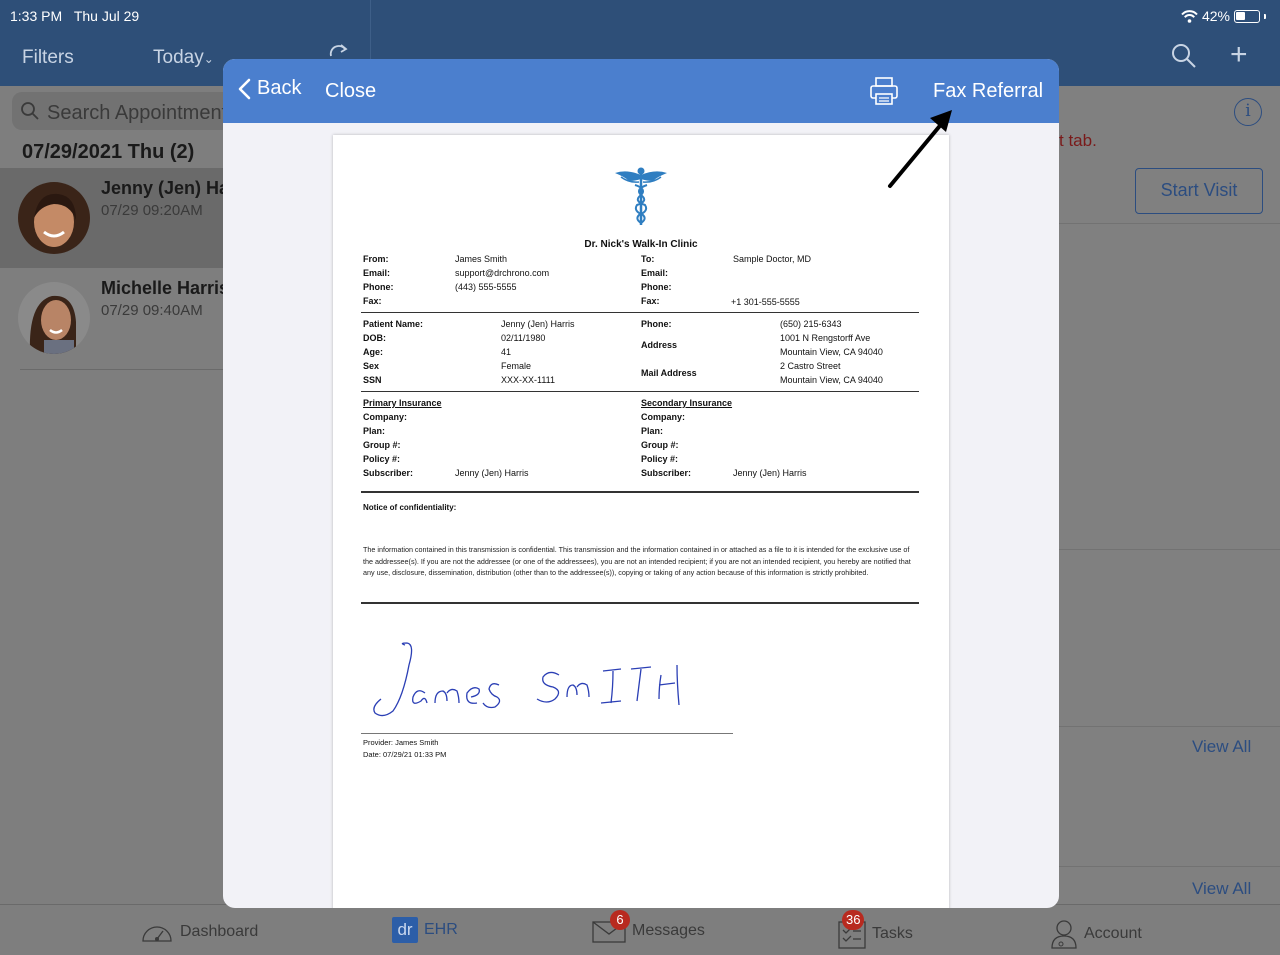 The image size is (1280, 955). I want to click on address-label: Address, so click(659, 345).